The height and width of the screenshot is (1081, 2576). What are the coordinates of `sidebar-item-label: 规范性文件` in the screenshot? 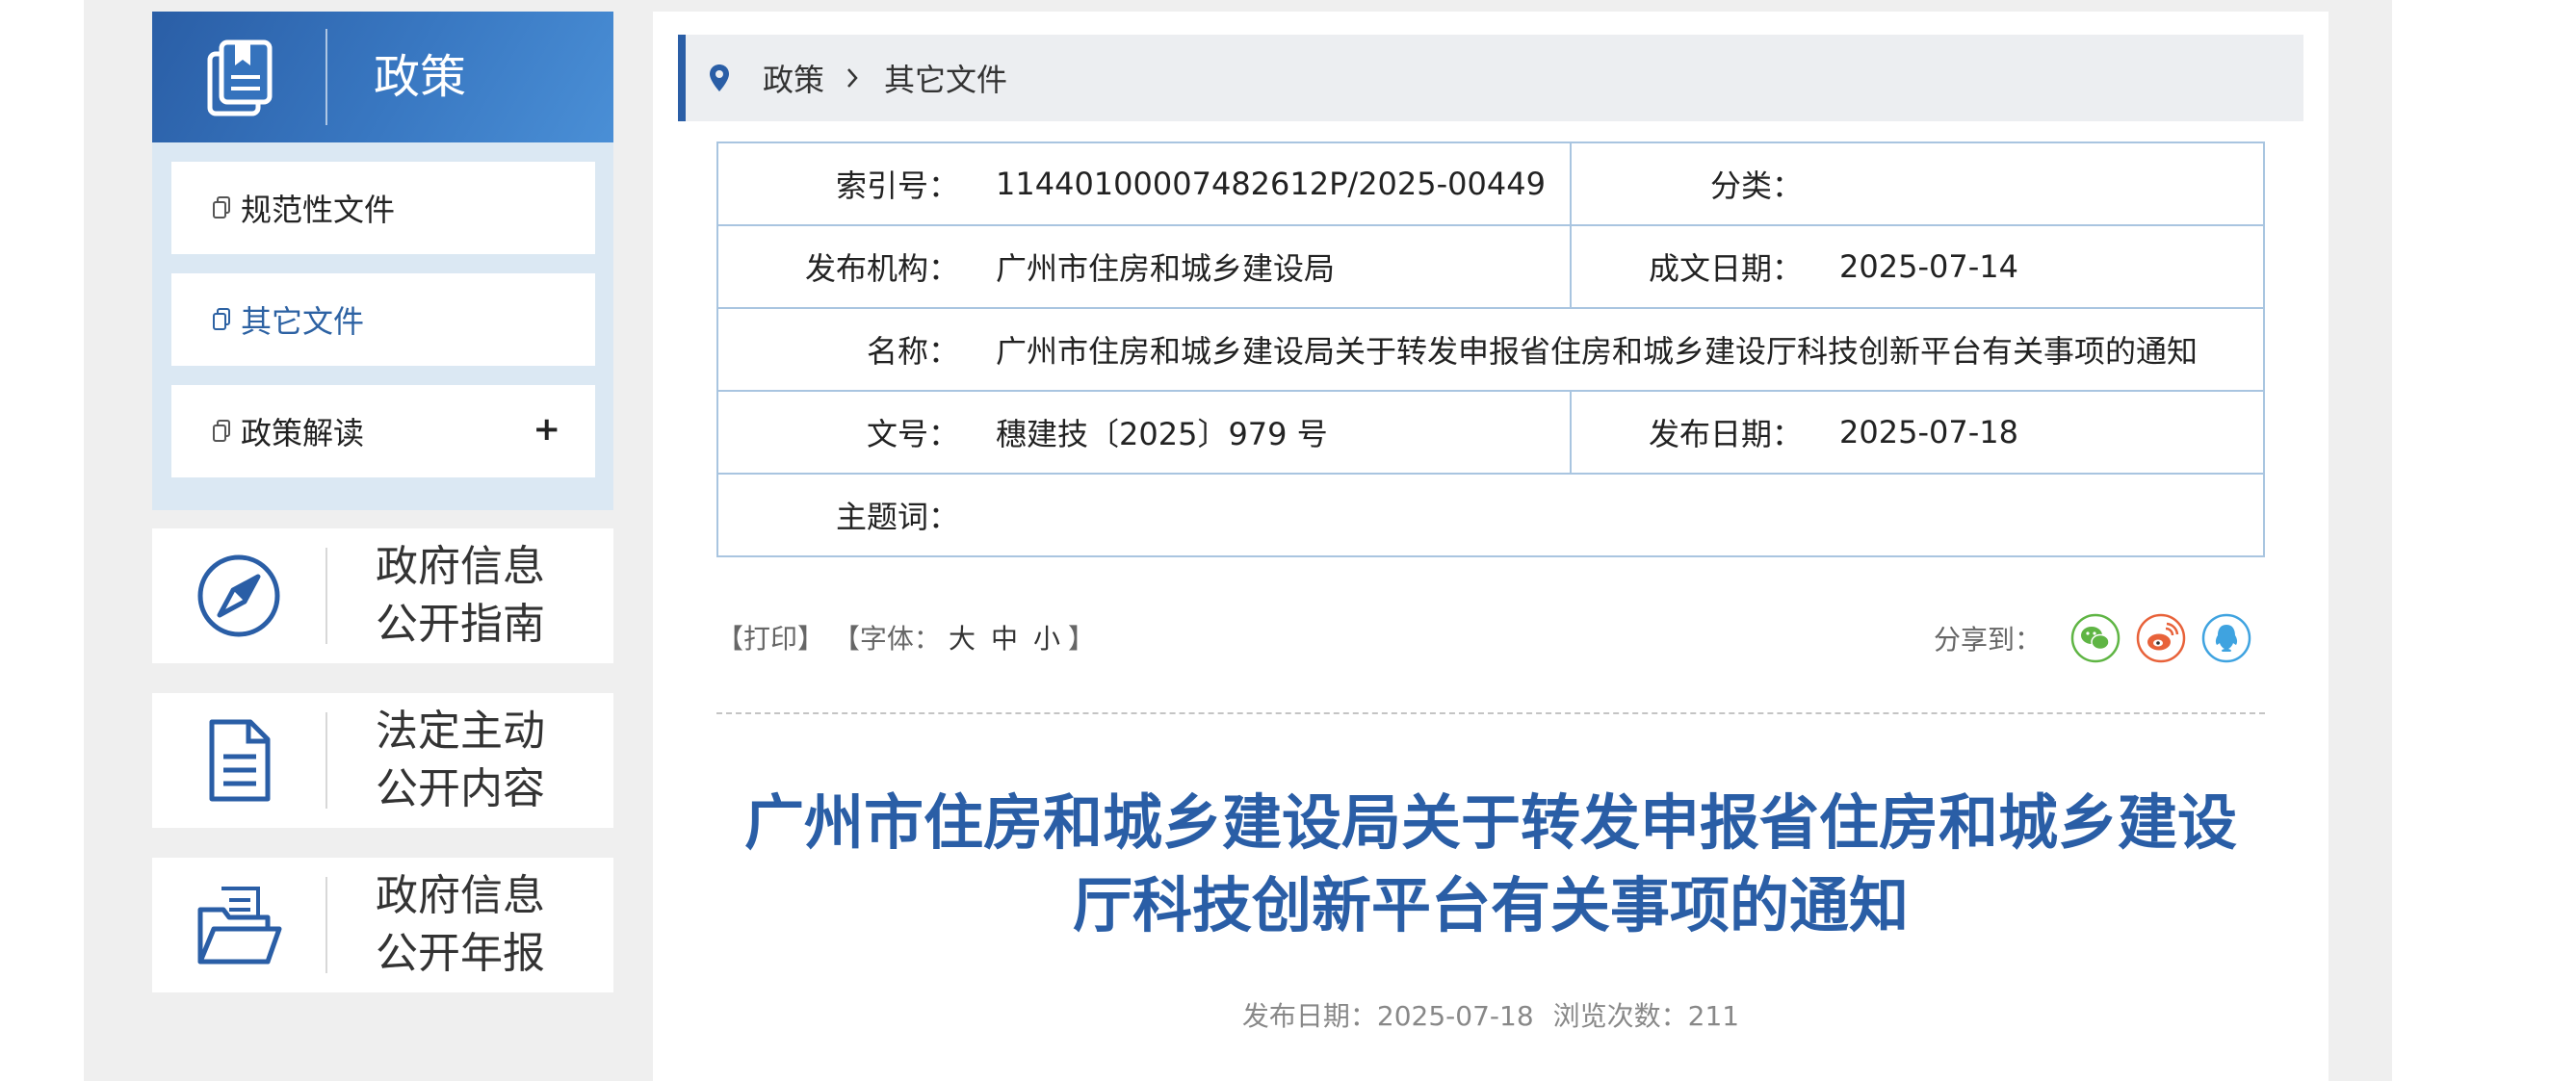 It's located at (318, 210).